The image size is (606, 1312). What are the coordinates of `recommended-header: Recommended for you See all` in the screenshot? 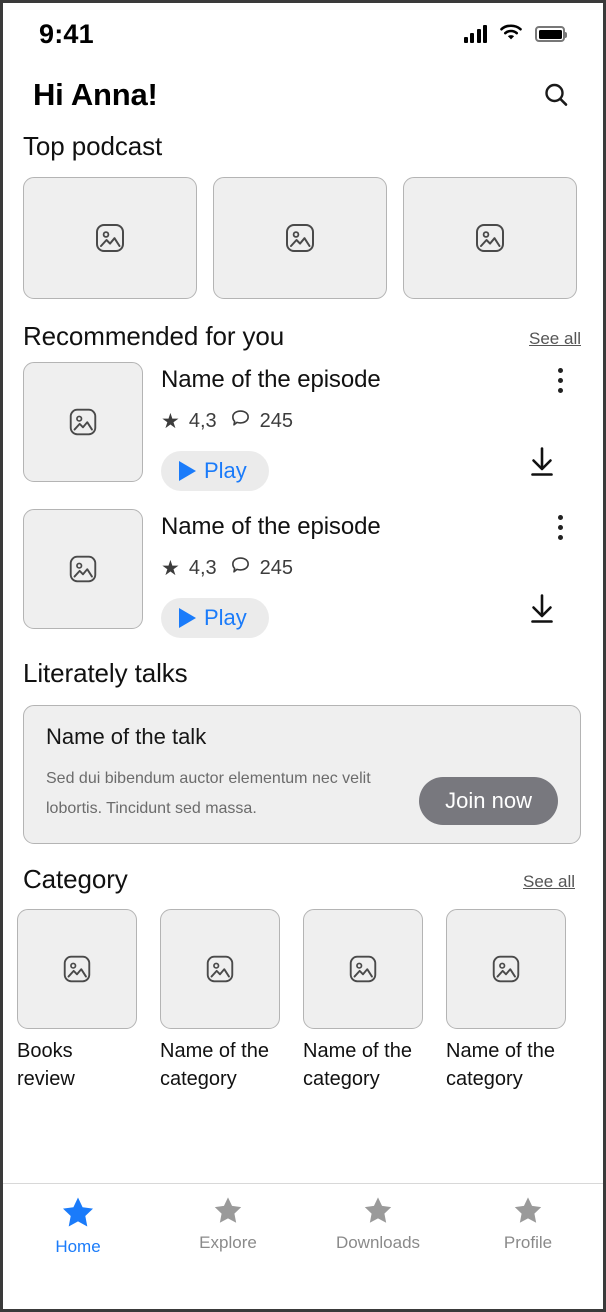 It's located at (303, 325).